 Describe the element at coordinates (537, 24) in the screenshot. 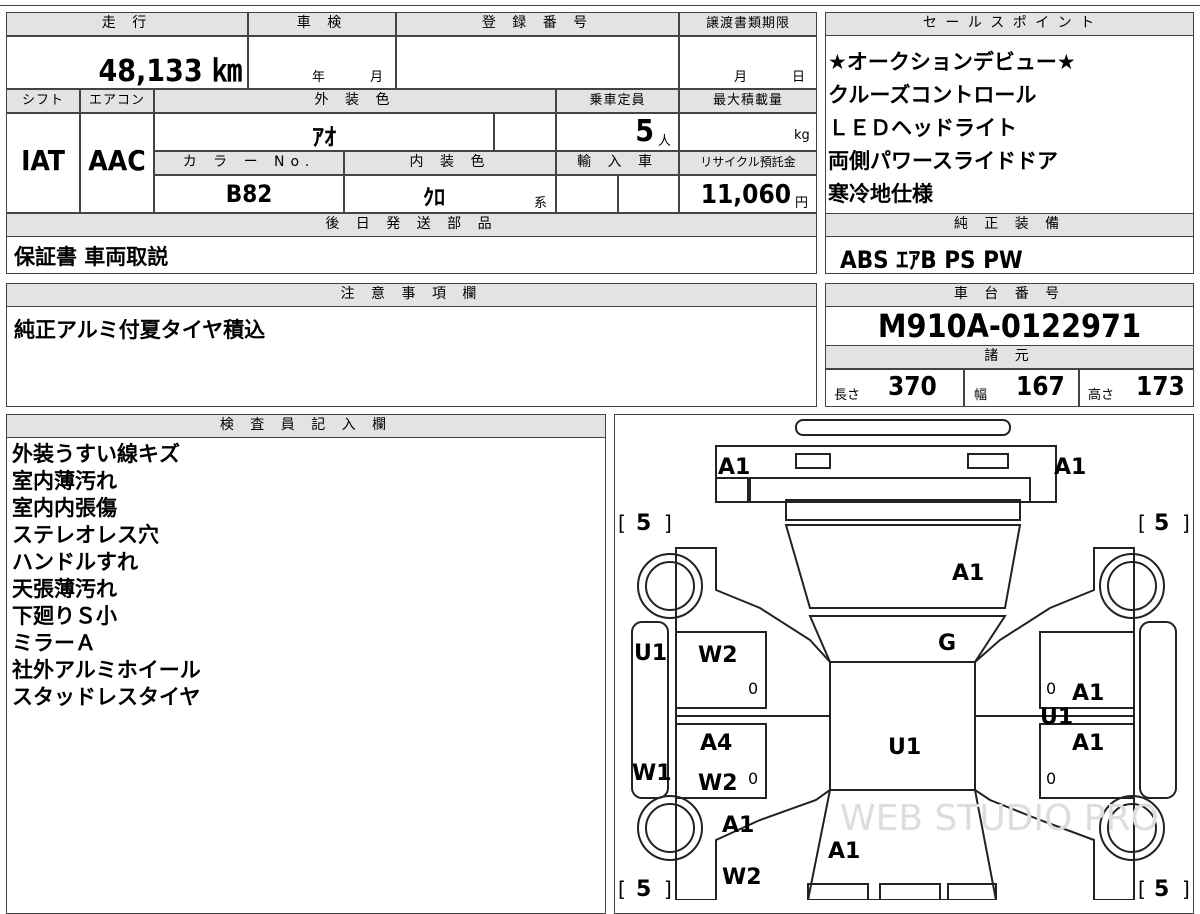

I see `registration-header: 登 録 番 号` at that location.